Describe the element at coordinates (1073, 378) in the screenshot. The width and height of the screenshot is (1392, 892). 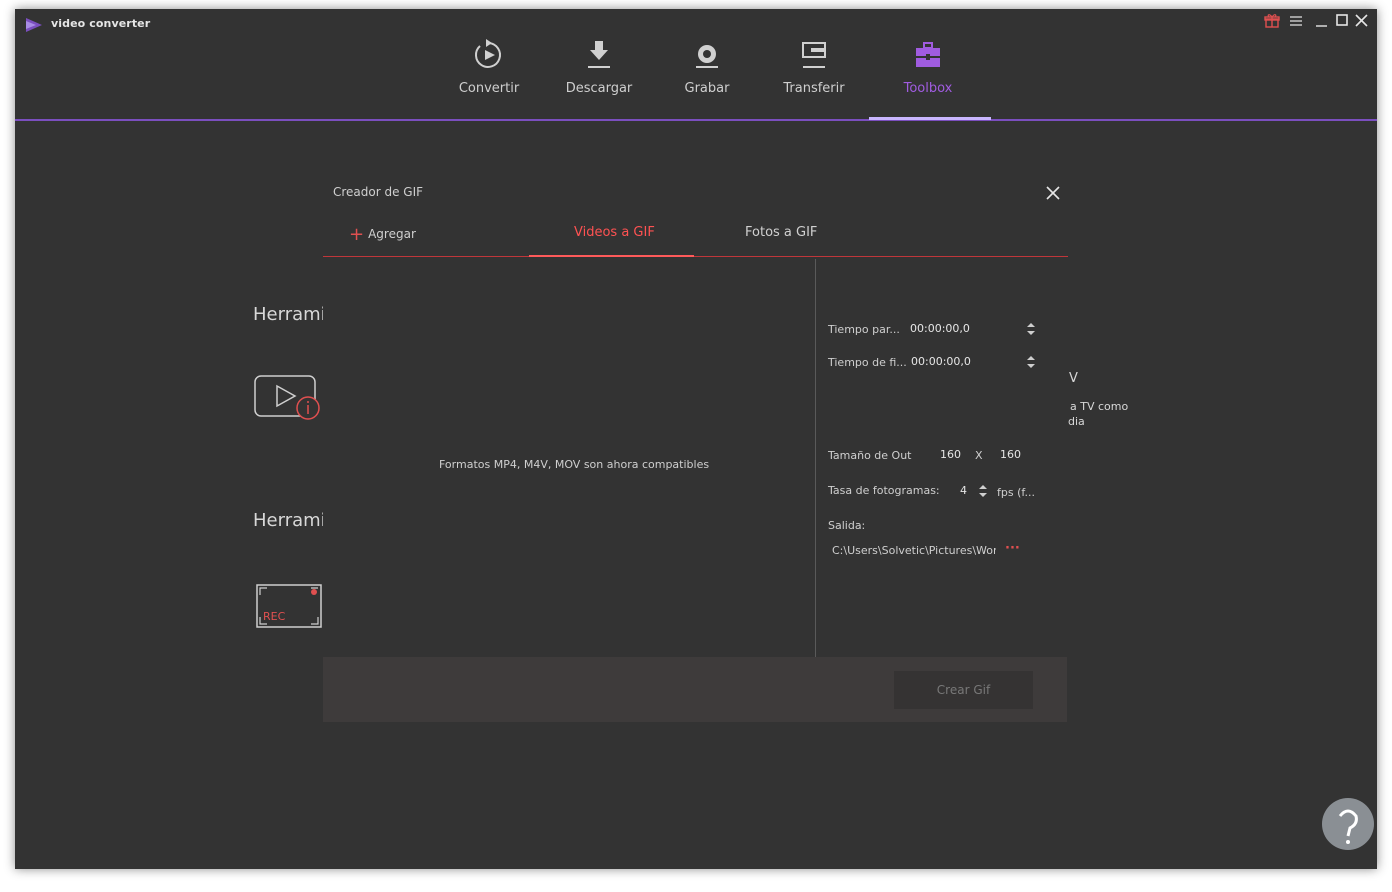
I see `bg-fragment-title: V` at that location.